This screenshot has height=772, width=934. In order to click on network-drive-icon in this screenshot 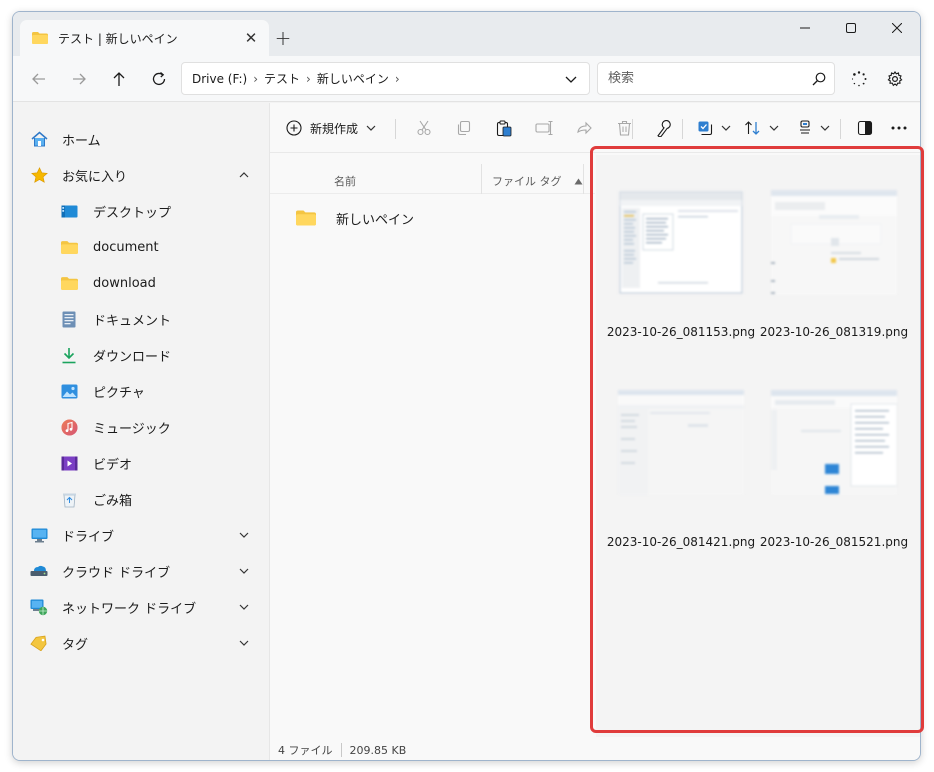, I will do `click(39, 607)`.